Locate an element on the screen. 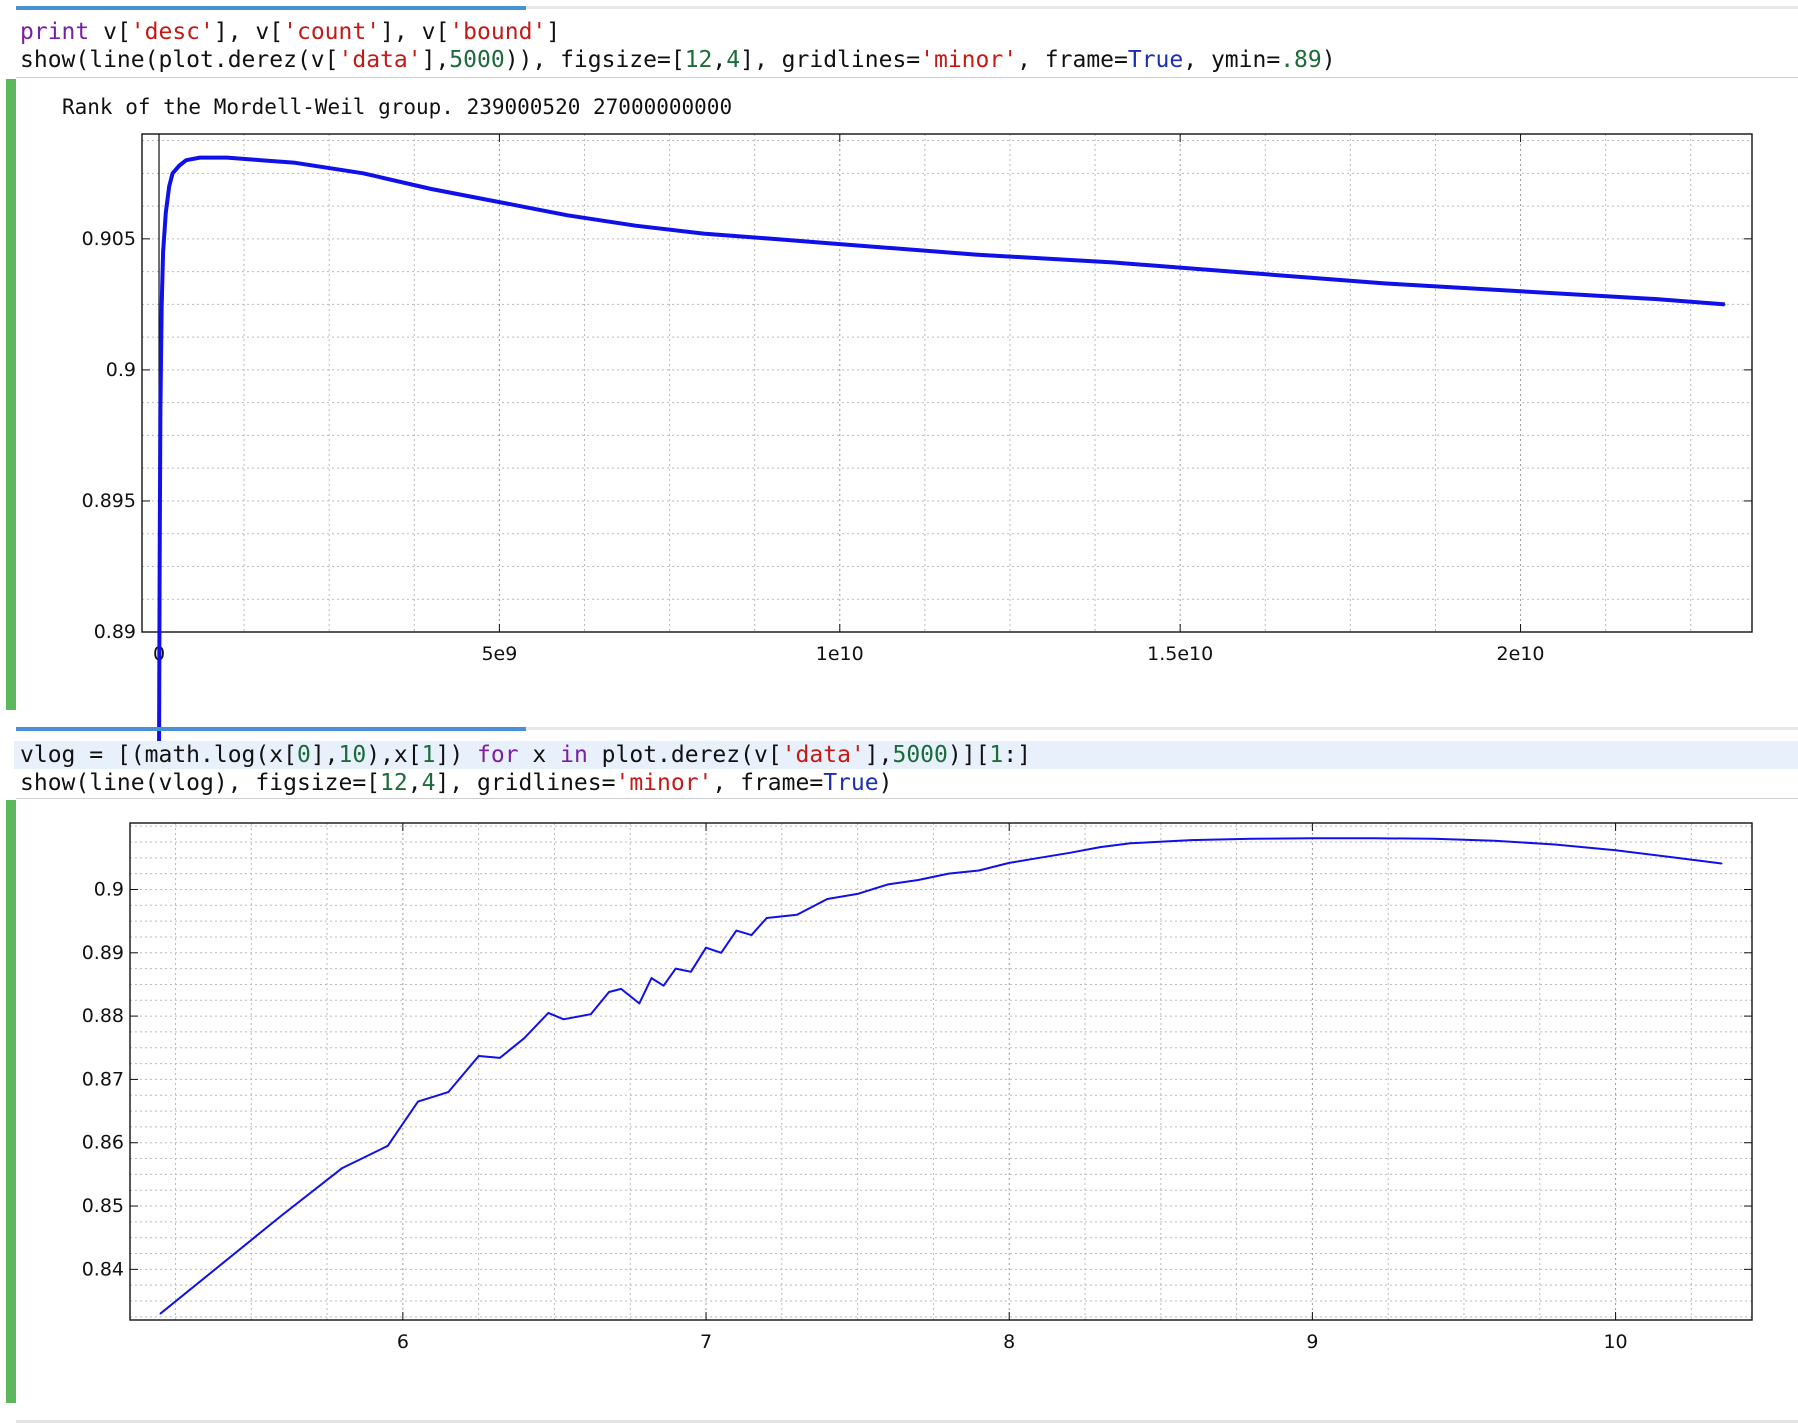 The height and width of the screenshot is (1428, 1798). code-token: 4 is located at coordinates (428, 783).